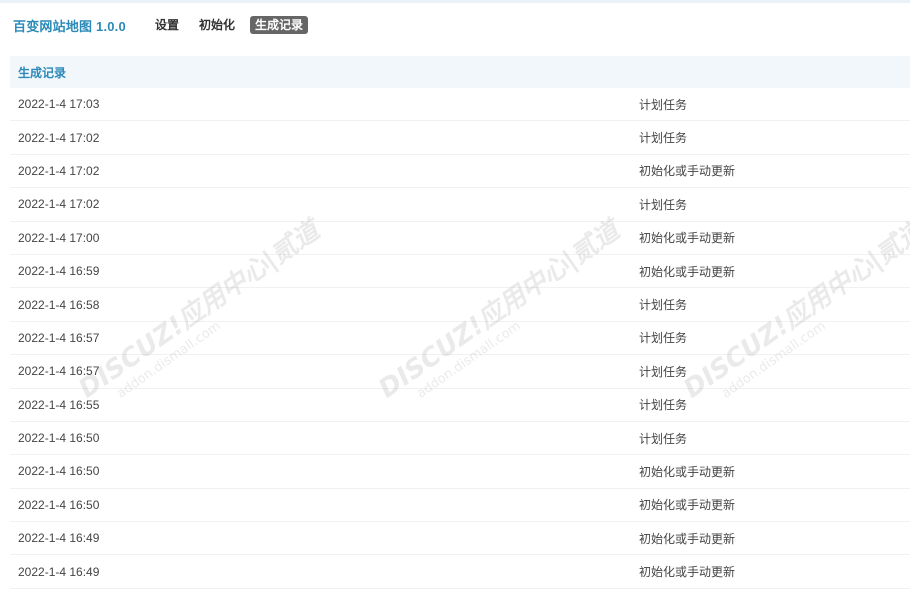 This screenshot has height=589, width=910. I want to click on app-header: 百变网站地图 1.0.0 设置 初始化 生成记录, so click(455, 25).